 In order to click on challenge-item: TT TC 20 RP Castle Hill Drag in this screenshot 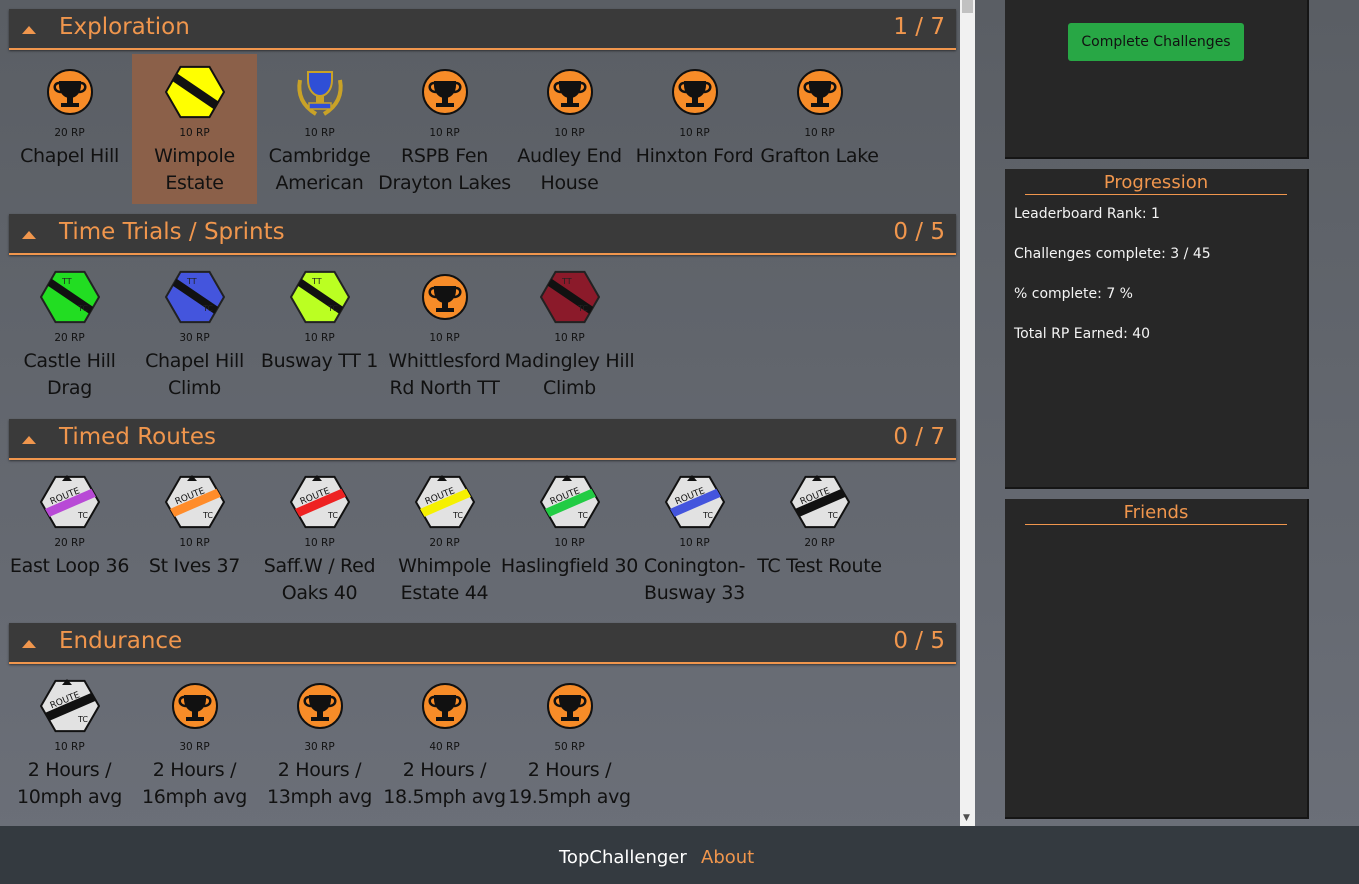, I will do `click(69, 334)`.